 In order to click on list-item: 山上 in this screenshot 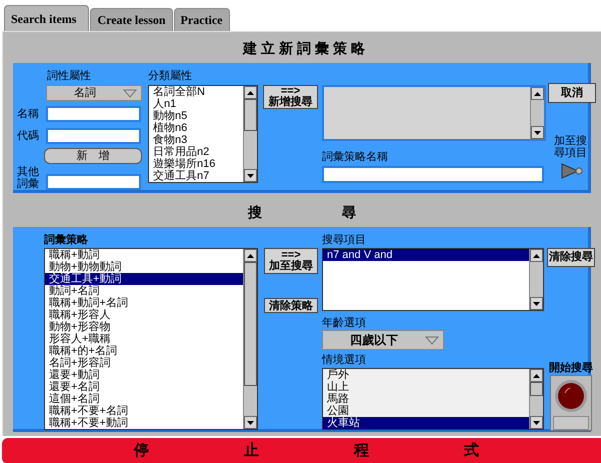, I will do `click(426, 387)`.